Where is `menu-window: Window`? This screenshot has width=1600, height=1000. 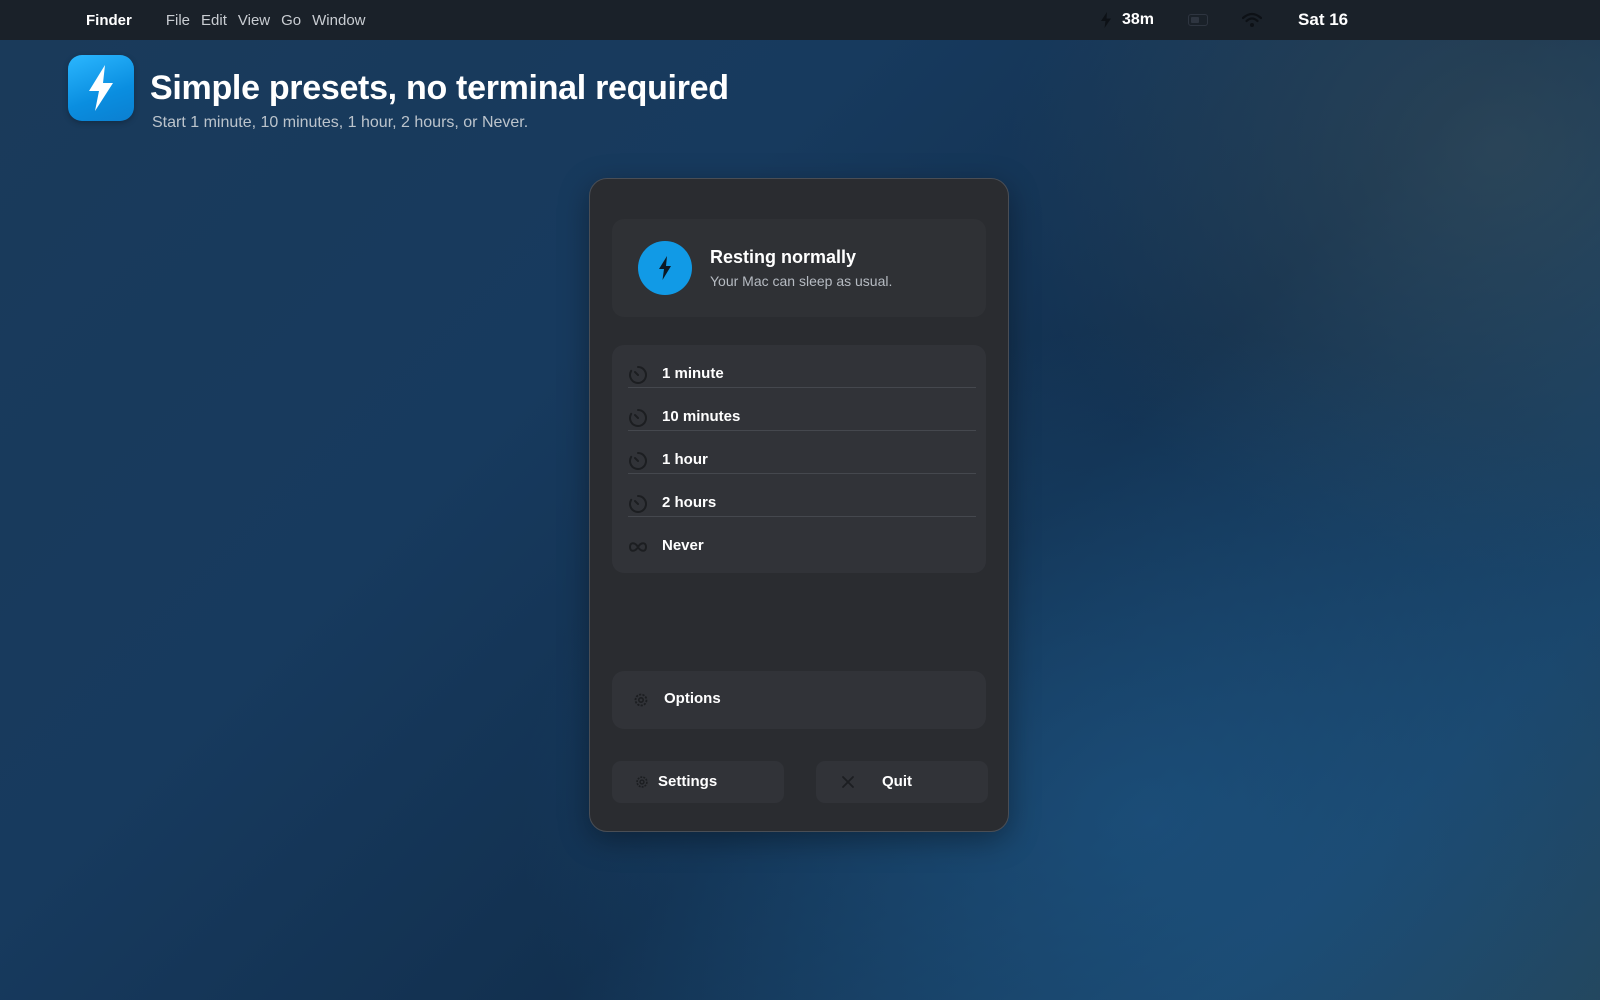 menu-window: Window is located at coordinates (338, 20).